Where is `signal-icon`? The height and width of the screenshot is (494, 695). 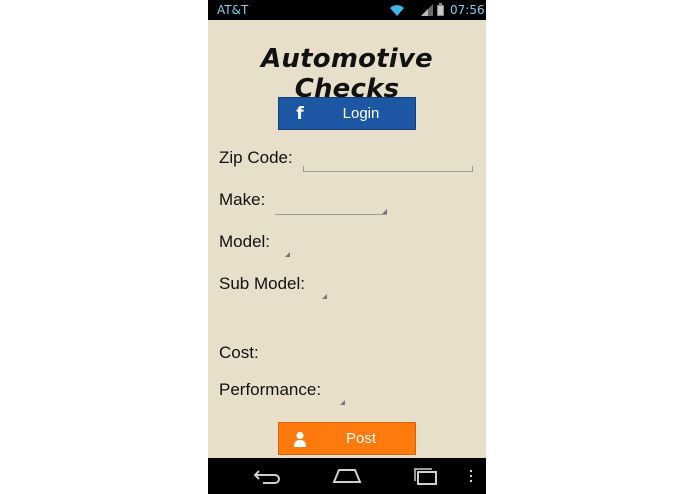 signal-icon is located at coordinates (427, 10).